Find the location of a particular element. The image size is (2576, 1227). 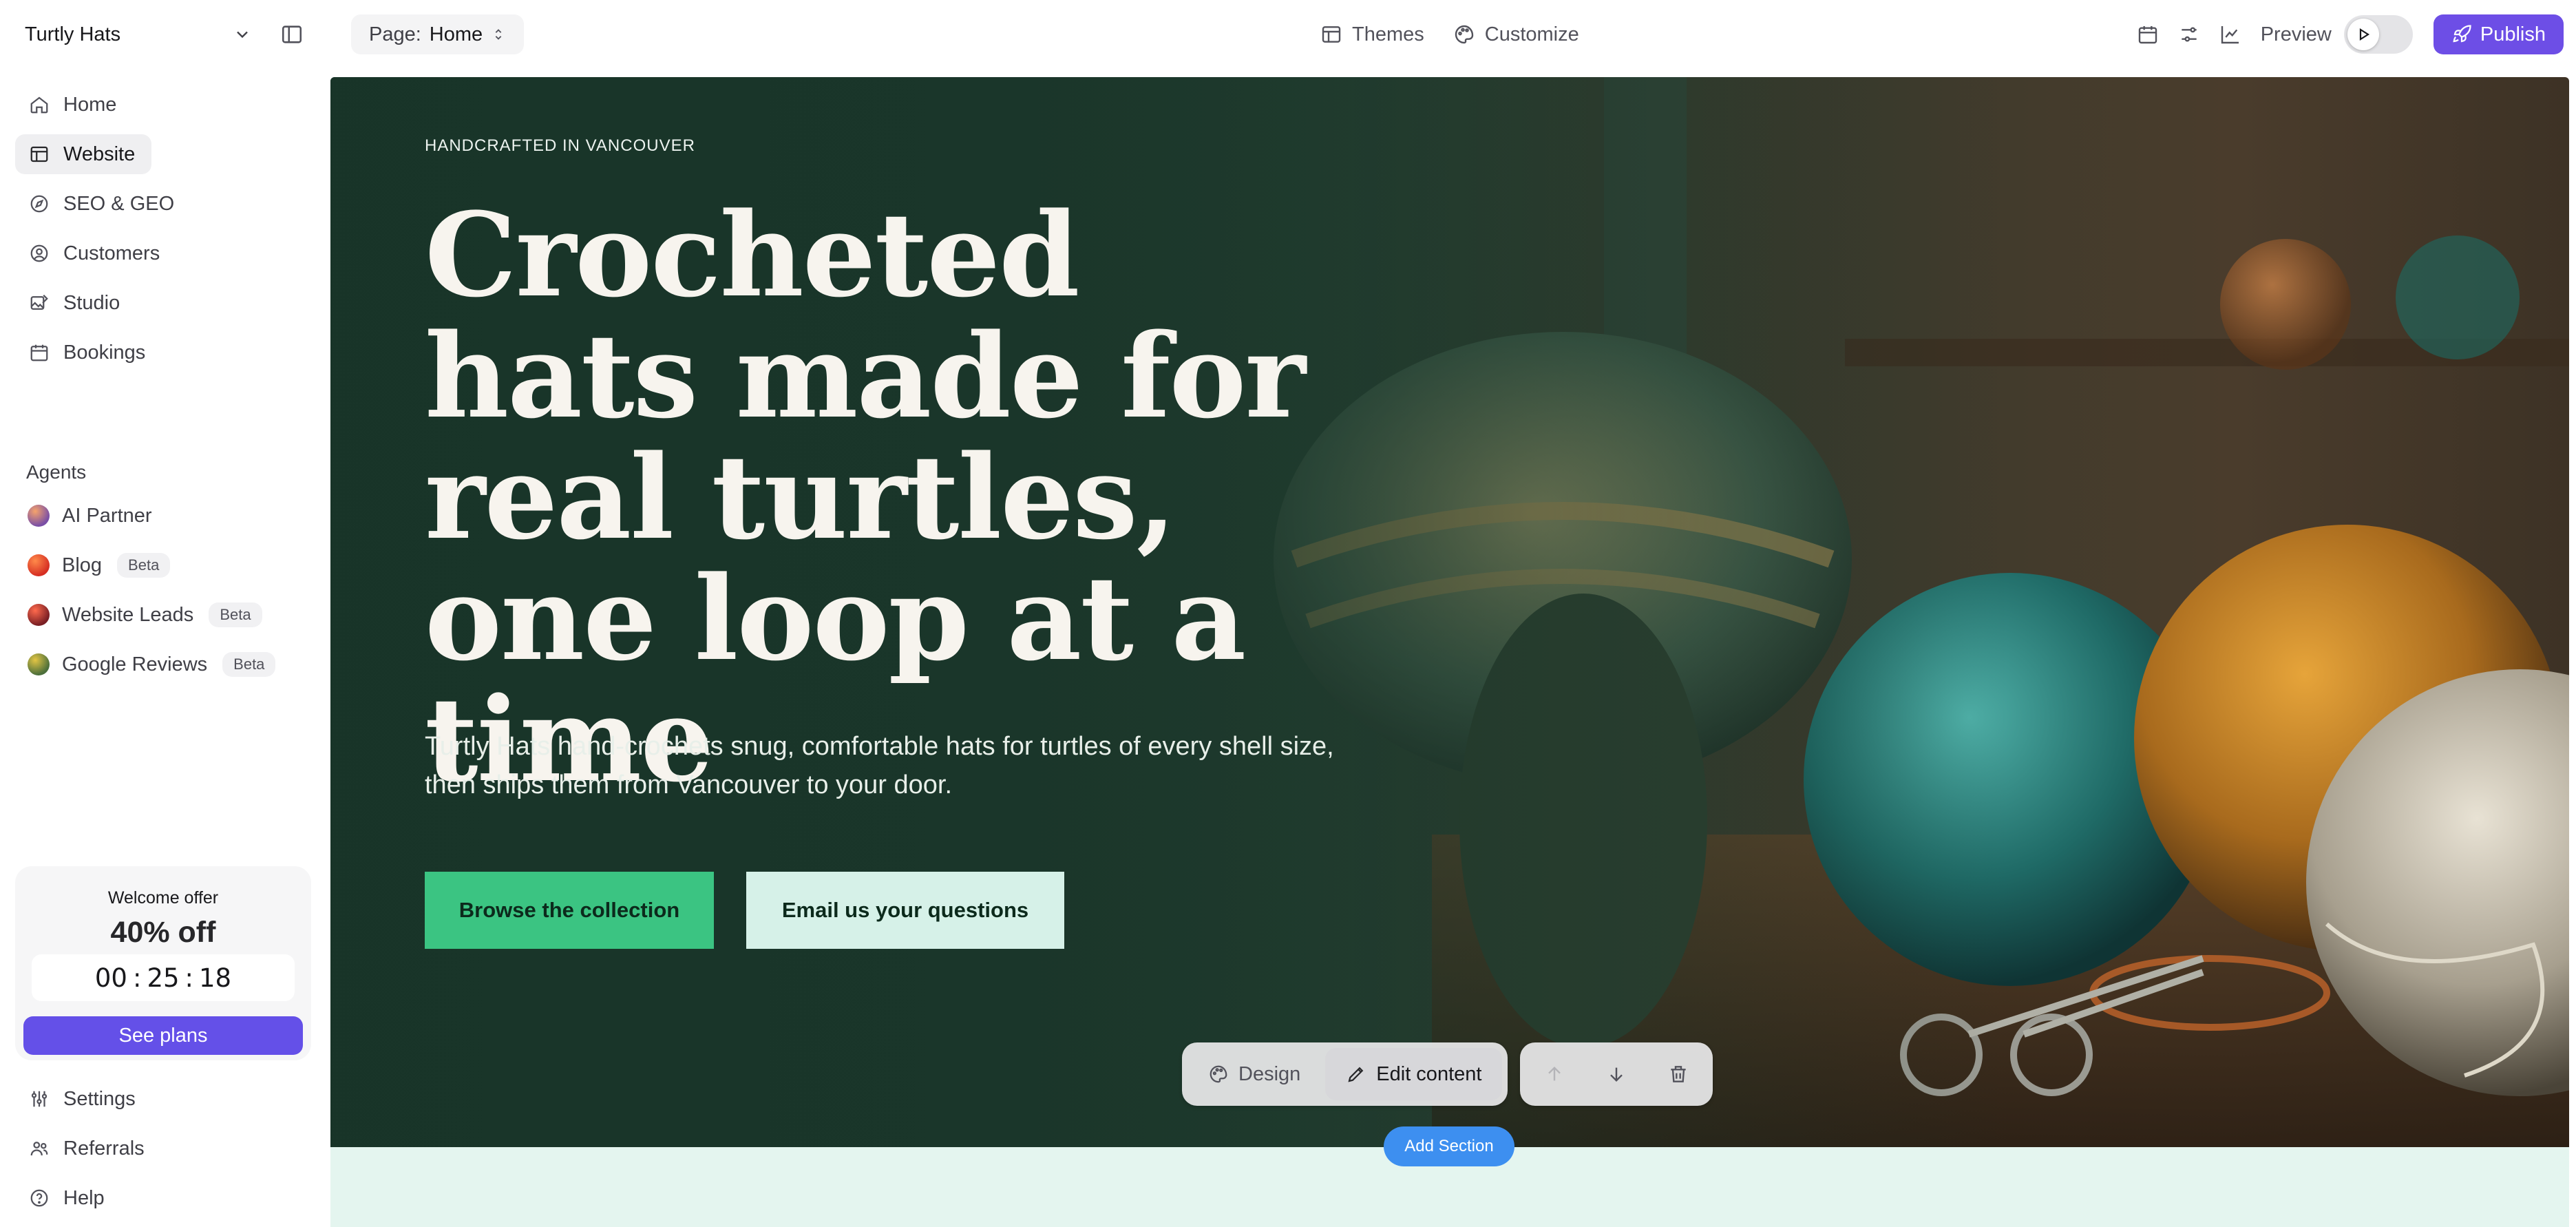

ai-partner-avatar-icon is located at coordinates (39, 516).